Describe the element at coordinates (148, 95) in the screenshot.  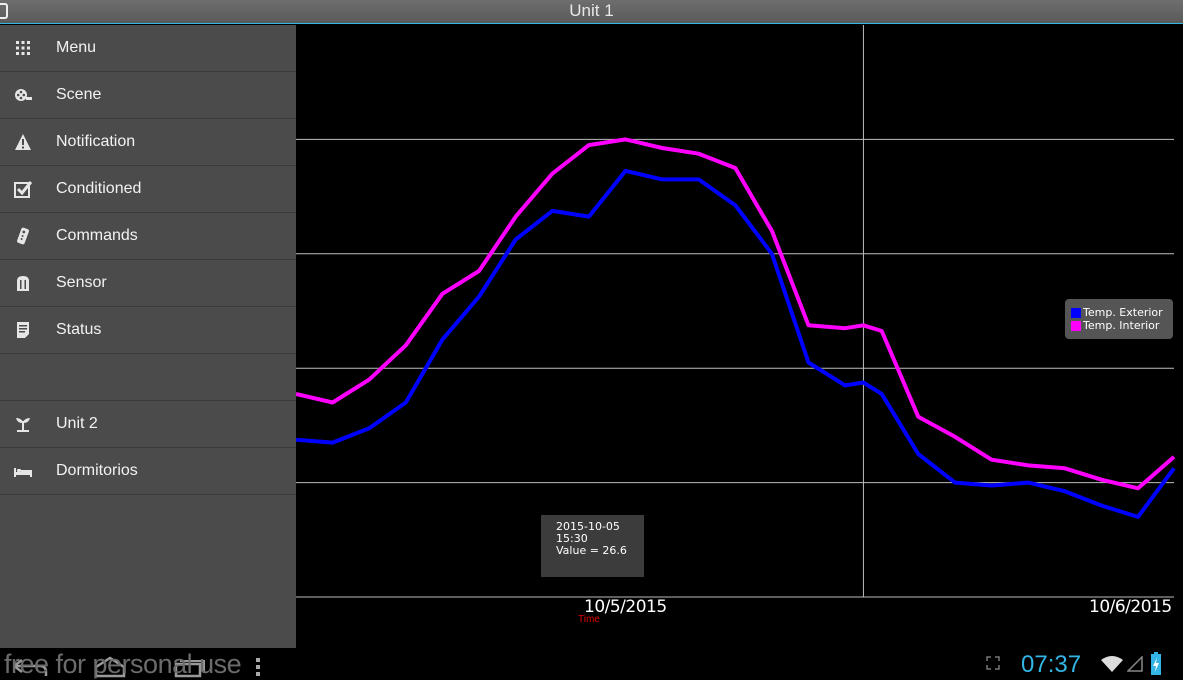
I see `drawer-item-scene: Scene` at that location.